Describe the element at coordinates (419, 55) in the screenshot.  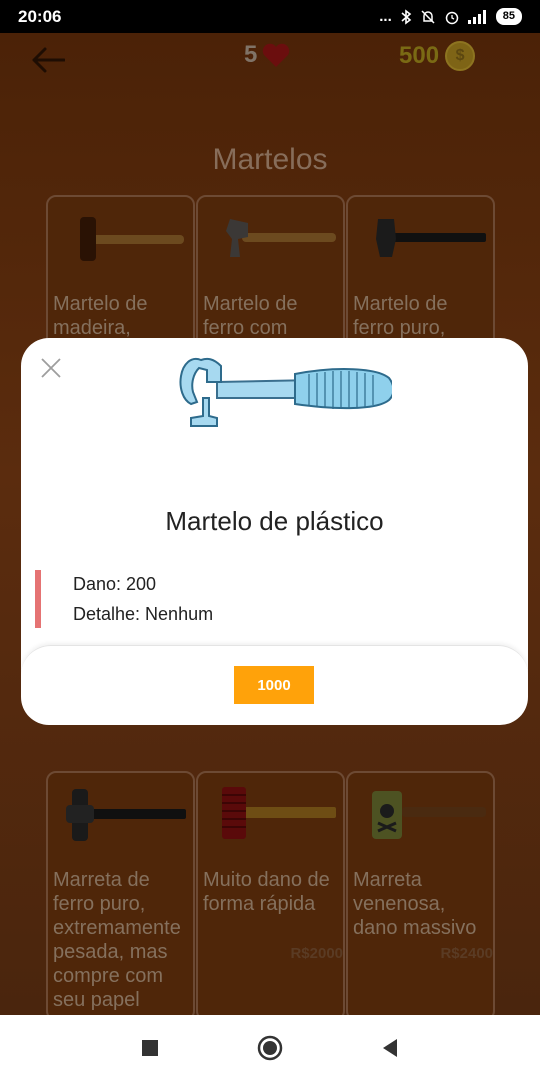
I see `coins-value: 500` at that location.